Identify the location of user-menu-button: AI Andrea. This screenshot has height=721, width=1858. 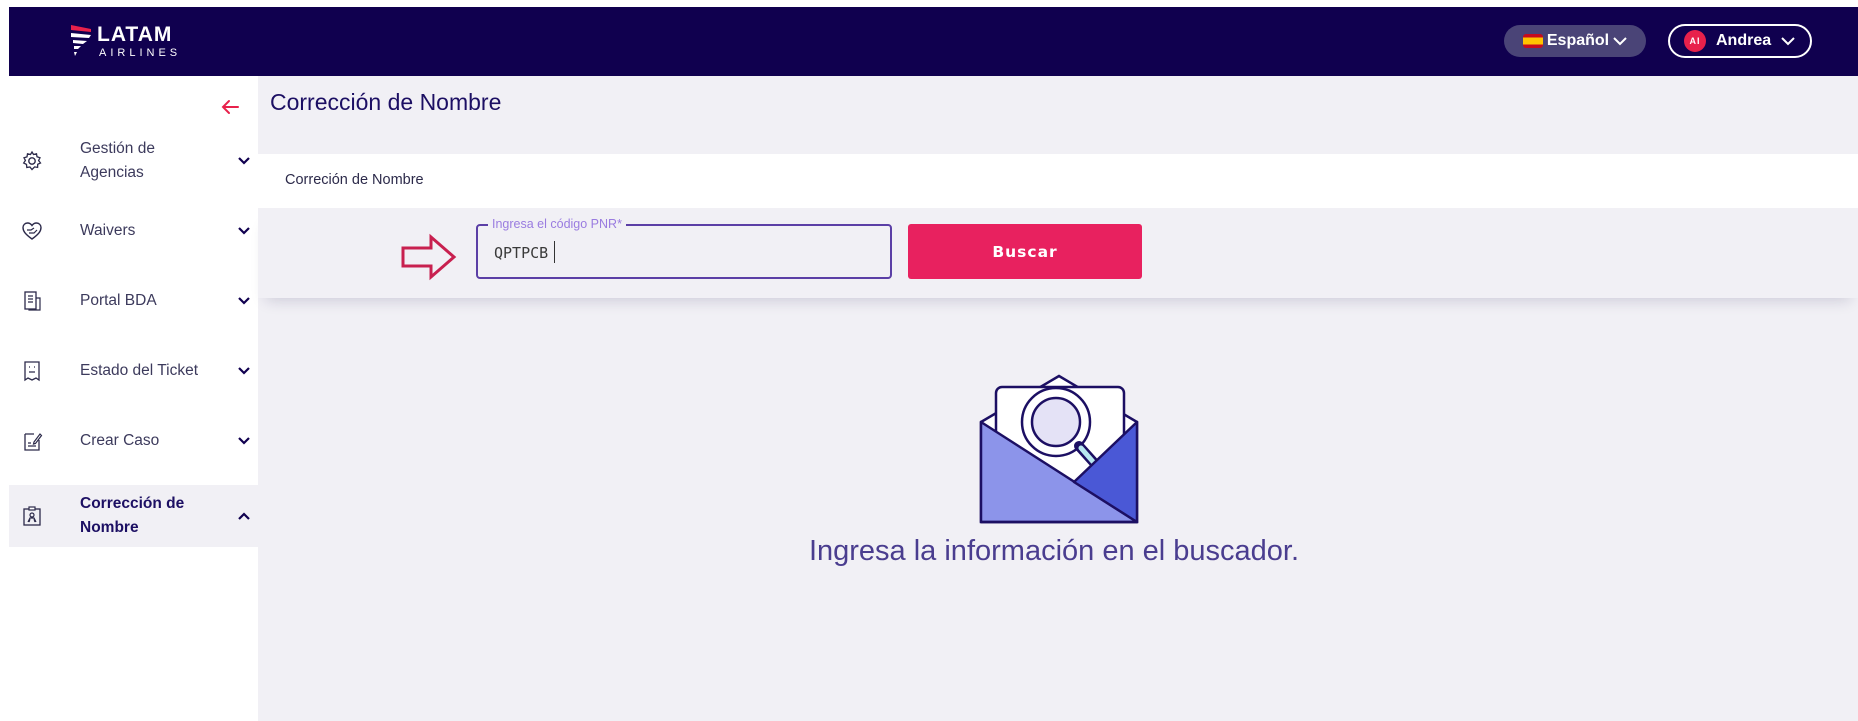
(1740, 41).